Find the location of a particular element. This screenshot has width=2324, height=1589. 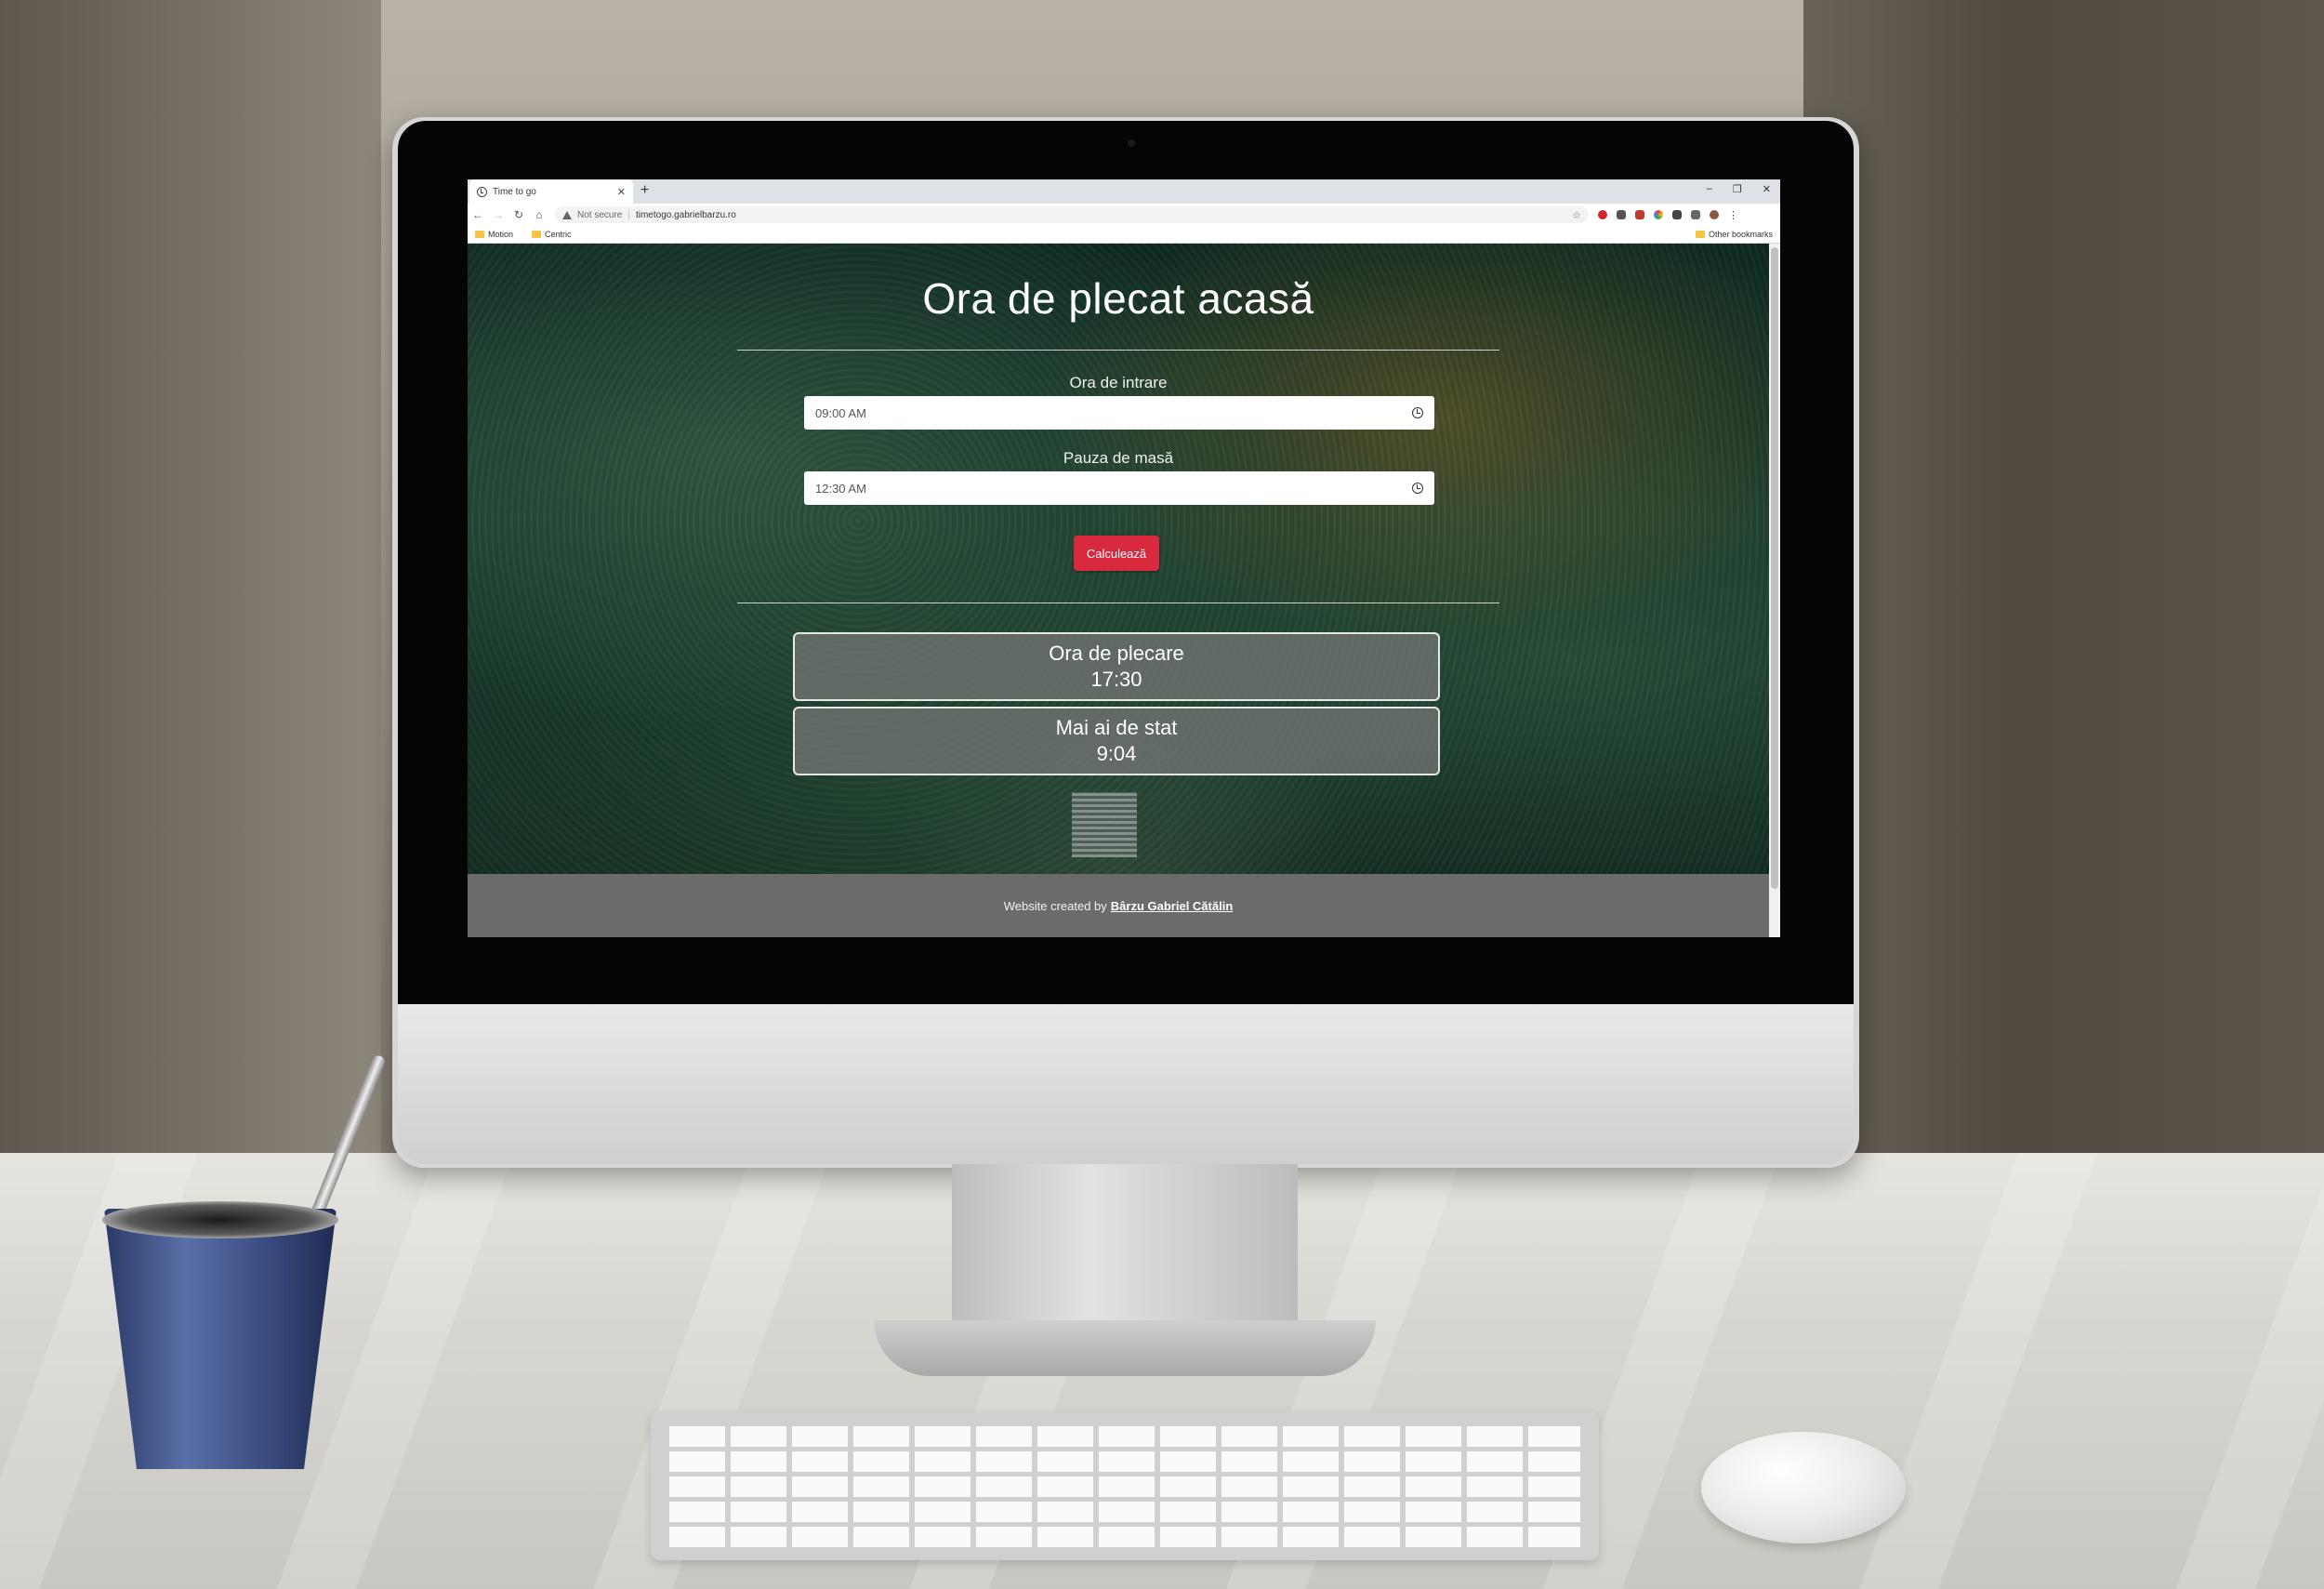

footer-text: Website created by is located at coordinates (1055, 905).